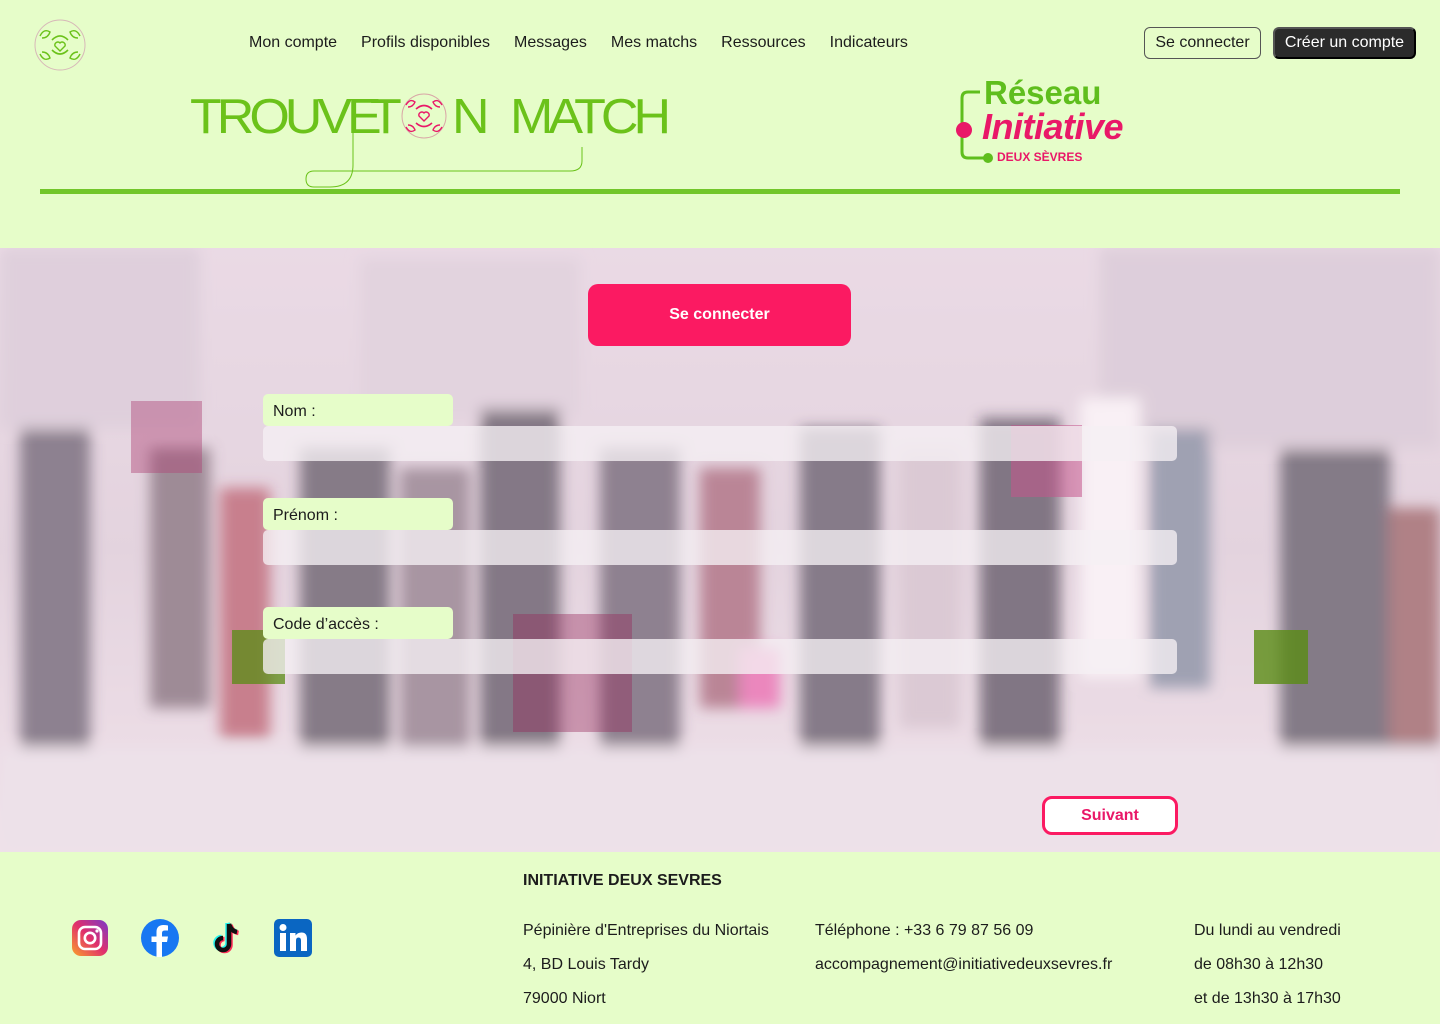 Image resolution: width=1440 pixels, height=1024 pixels. Describe the element at coordinates (293, 43) in the screenshot. I see `nav-mon-compte: Mon compte` at that location.